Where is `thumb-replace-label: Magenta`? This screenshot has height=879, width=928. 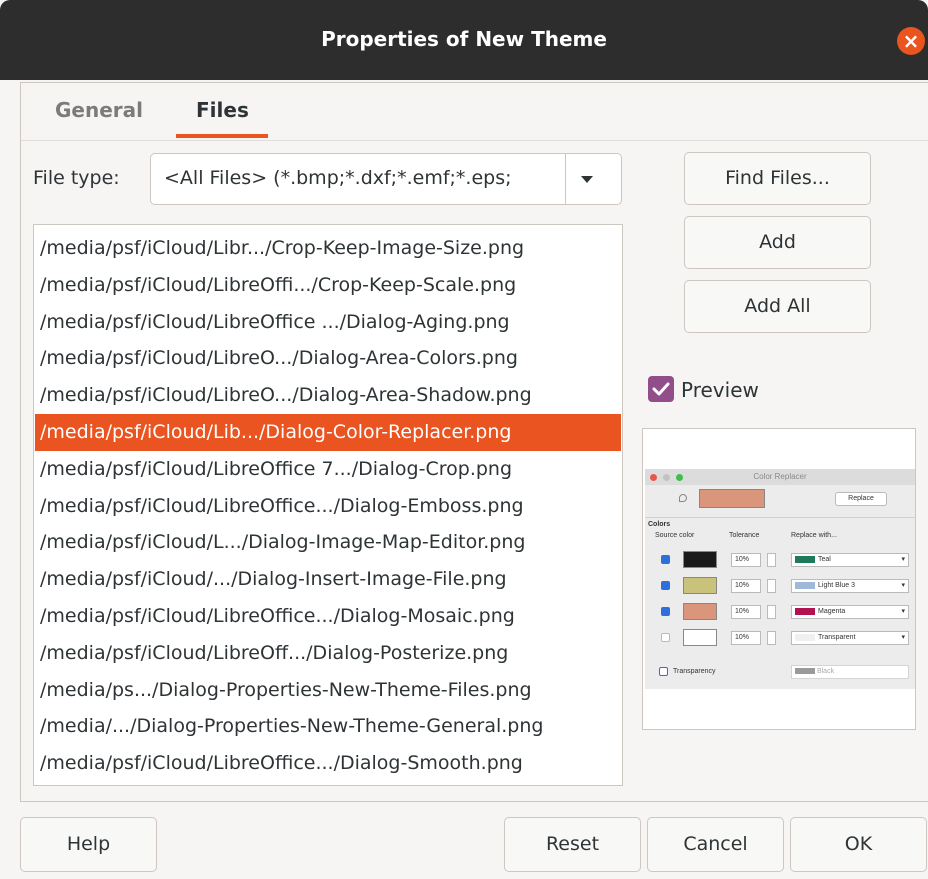 thumb-replace-label: Magenta is located at coordinates (832, 611).